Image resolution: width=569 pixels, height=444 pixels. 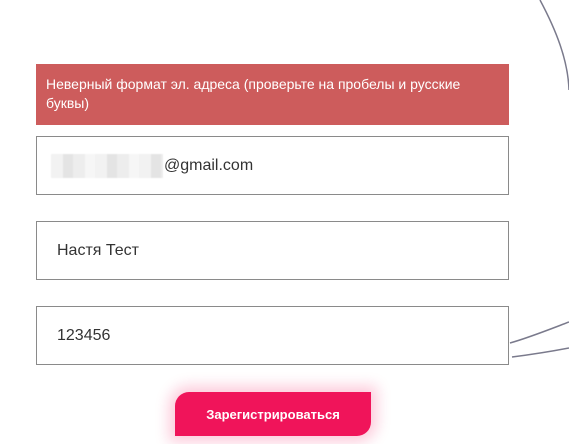 What do you see at coordinates (107, 165) in the screenshot?
I see `email-redacted-part` at bounding box center [107, 165].